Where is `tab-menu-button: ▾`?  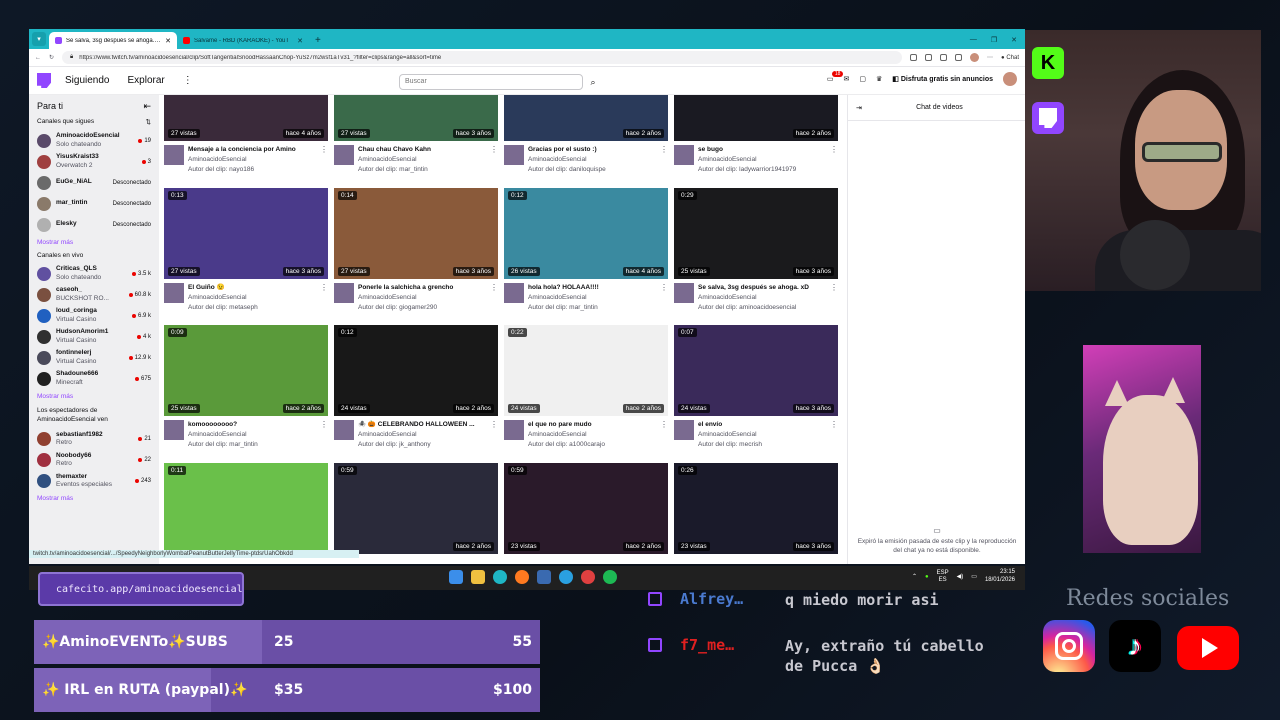
tab-menu-button: ▾ is located at coordinates (39, 39).